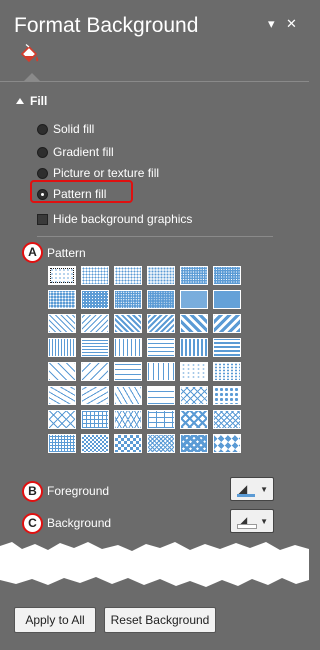 This screenshot has height=650, width=320. I want to click on torn-edge-graphic, so click(154, 564).